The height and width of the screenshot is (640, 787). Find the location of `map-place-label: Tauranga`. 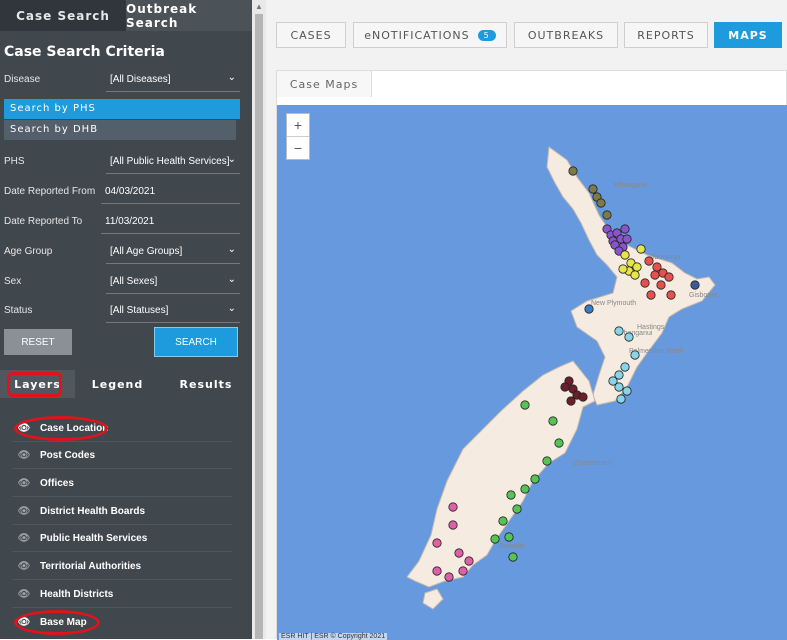

map-place-label: Tauranga is located at coordinates (665, 257).